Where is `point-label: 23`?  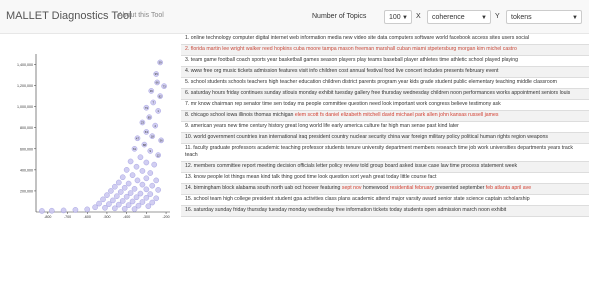 point-label: 23 is located at coordinates (143, 123).